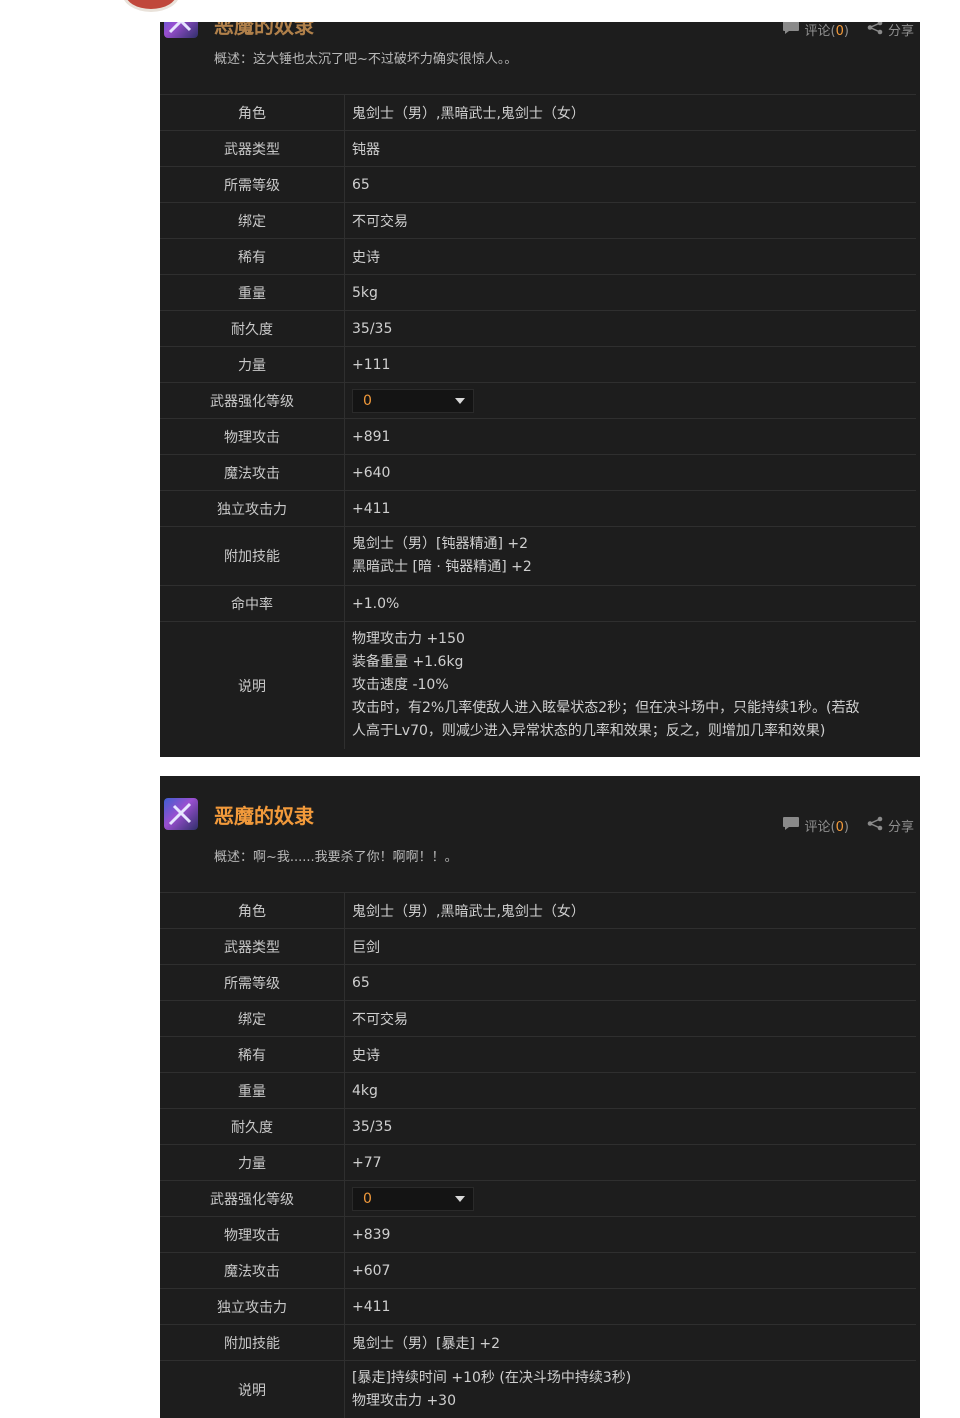 The width and height of the screenshot is (960, 1418). I want to click on table-row: 稀有 史诗, so click(538, 256).